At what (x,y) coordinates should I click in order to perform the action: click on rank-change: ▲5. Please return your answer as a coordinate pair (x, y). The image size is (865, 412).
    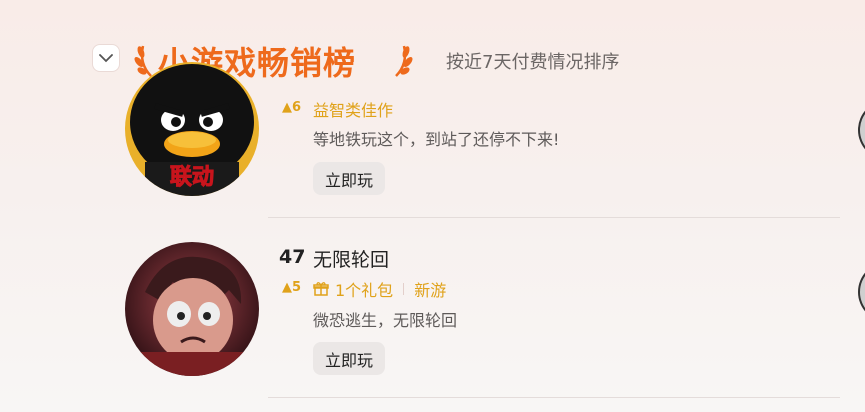
    Looking at the image, I should click on (292, 287).